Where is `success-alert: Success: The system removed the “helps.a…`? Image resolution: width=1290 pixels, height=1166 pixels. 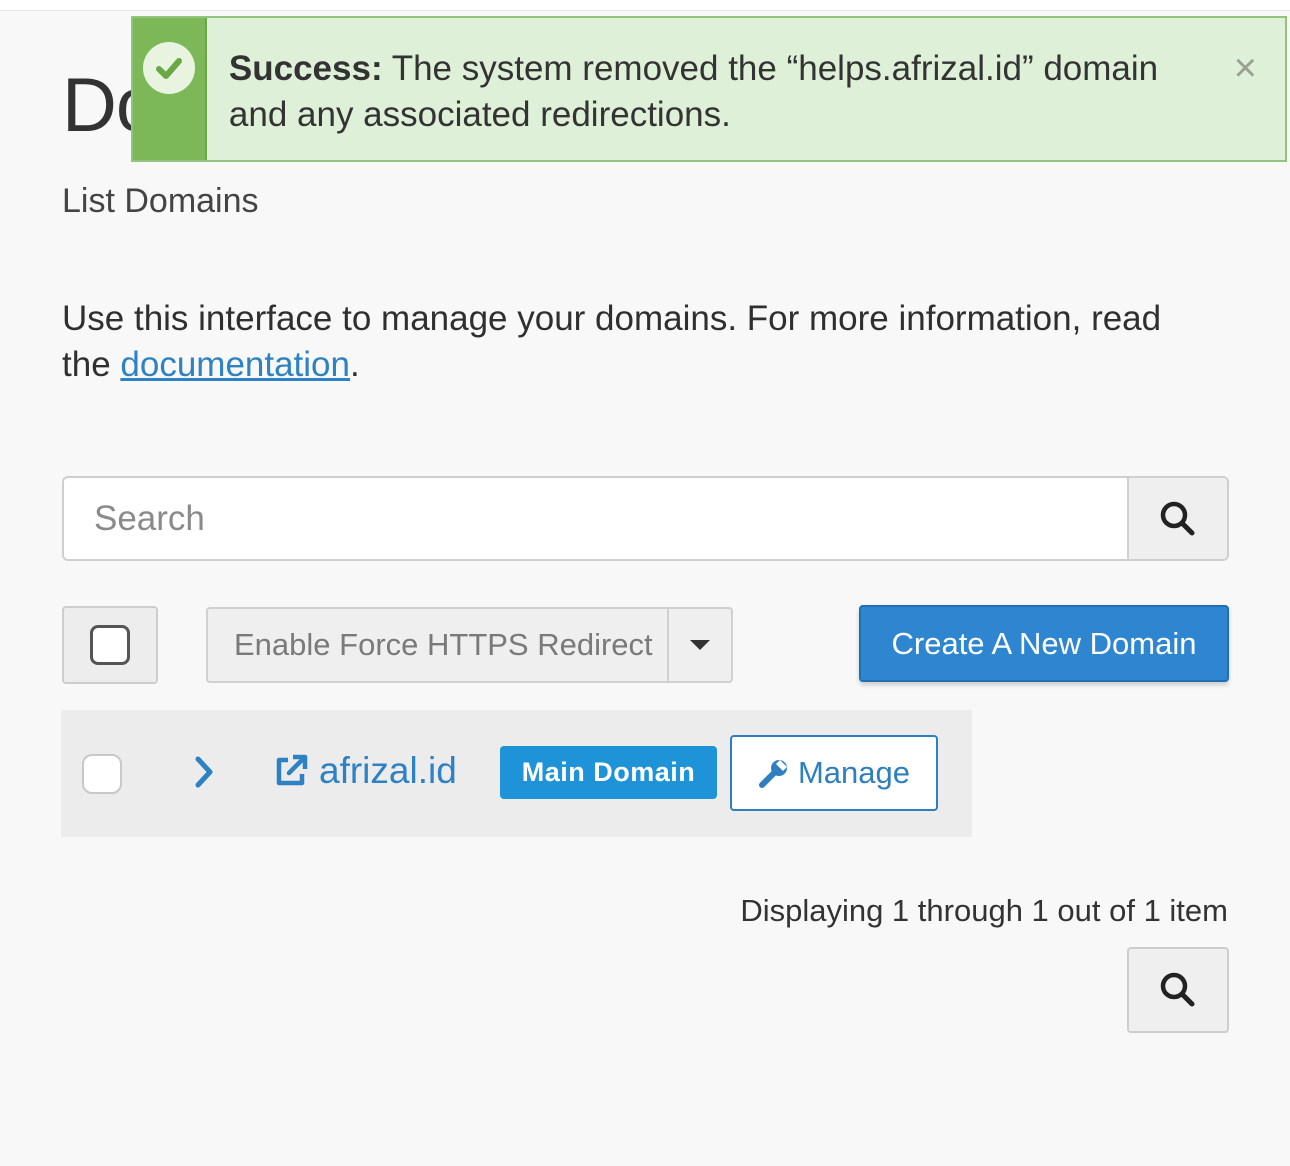 success-alert: Success: The system removed the “helps.a… is located at coordinates (709, 89).